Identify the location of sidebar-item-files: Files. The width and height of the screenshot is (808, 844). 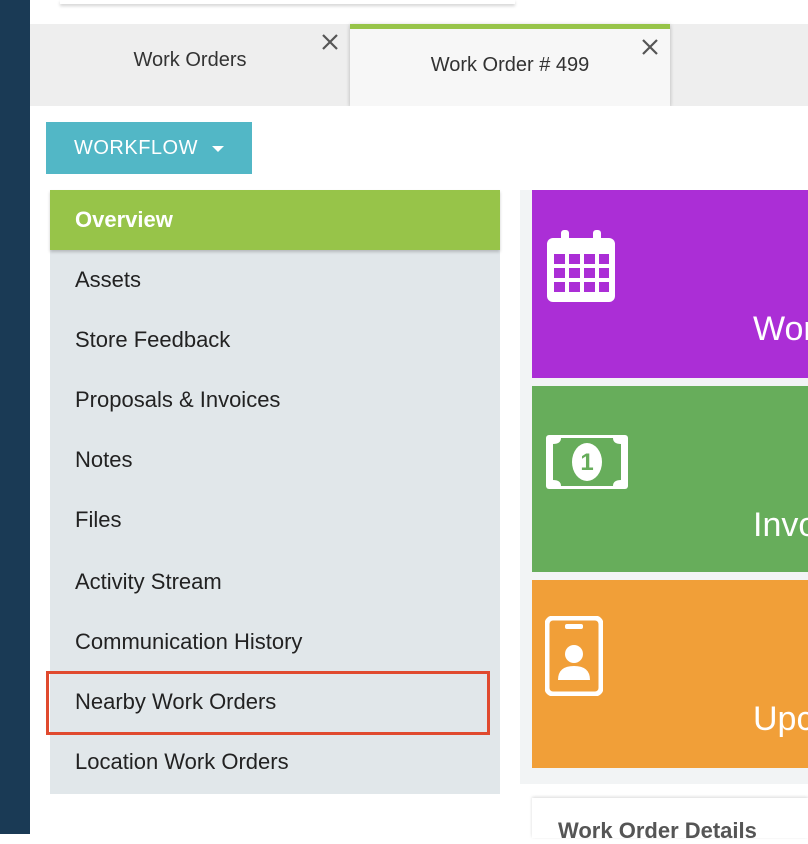
(275, 520).